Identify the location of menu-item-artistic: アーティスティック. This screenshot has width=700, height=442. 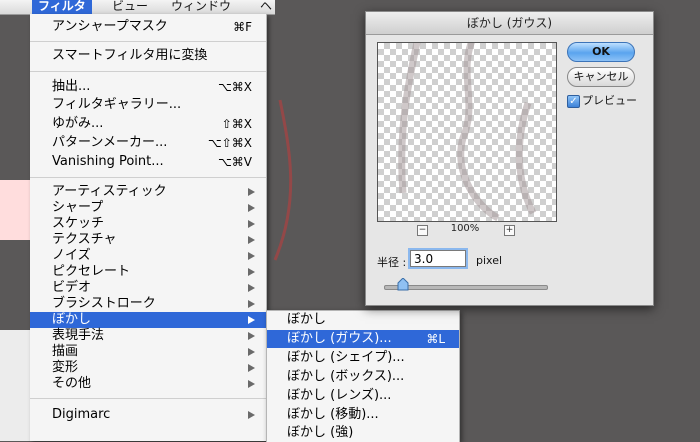
(148, 192).